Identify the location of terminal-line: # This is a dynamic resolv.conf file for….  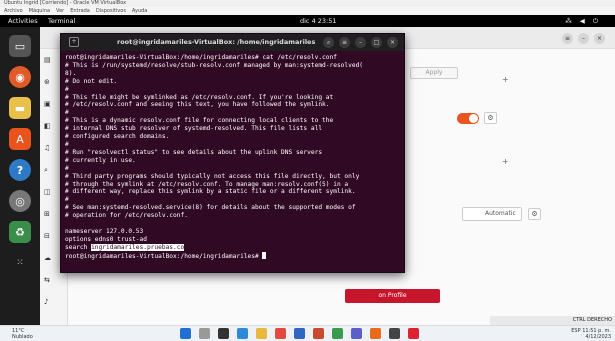
(199, 121).